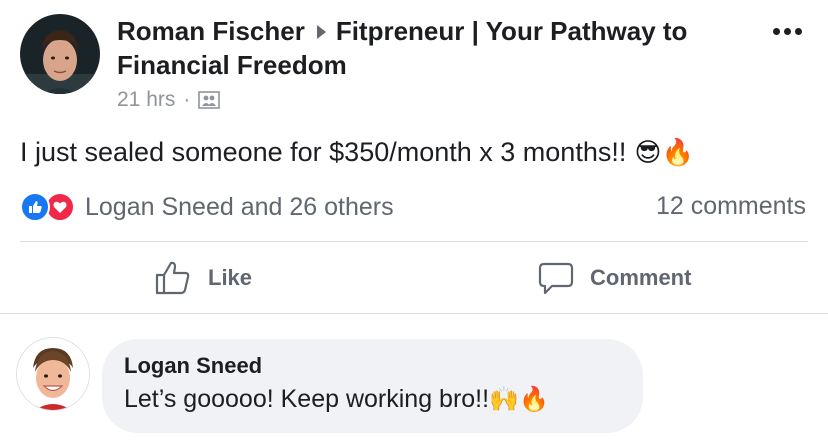 This screenshot has height=444, width=828. I want to click on commenter-name: Logan Sneed, so click(383, 366).